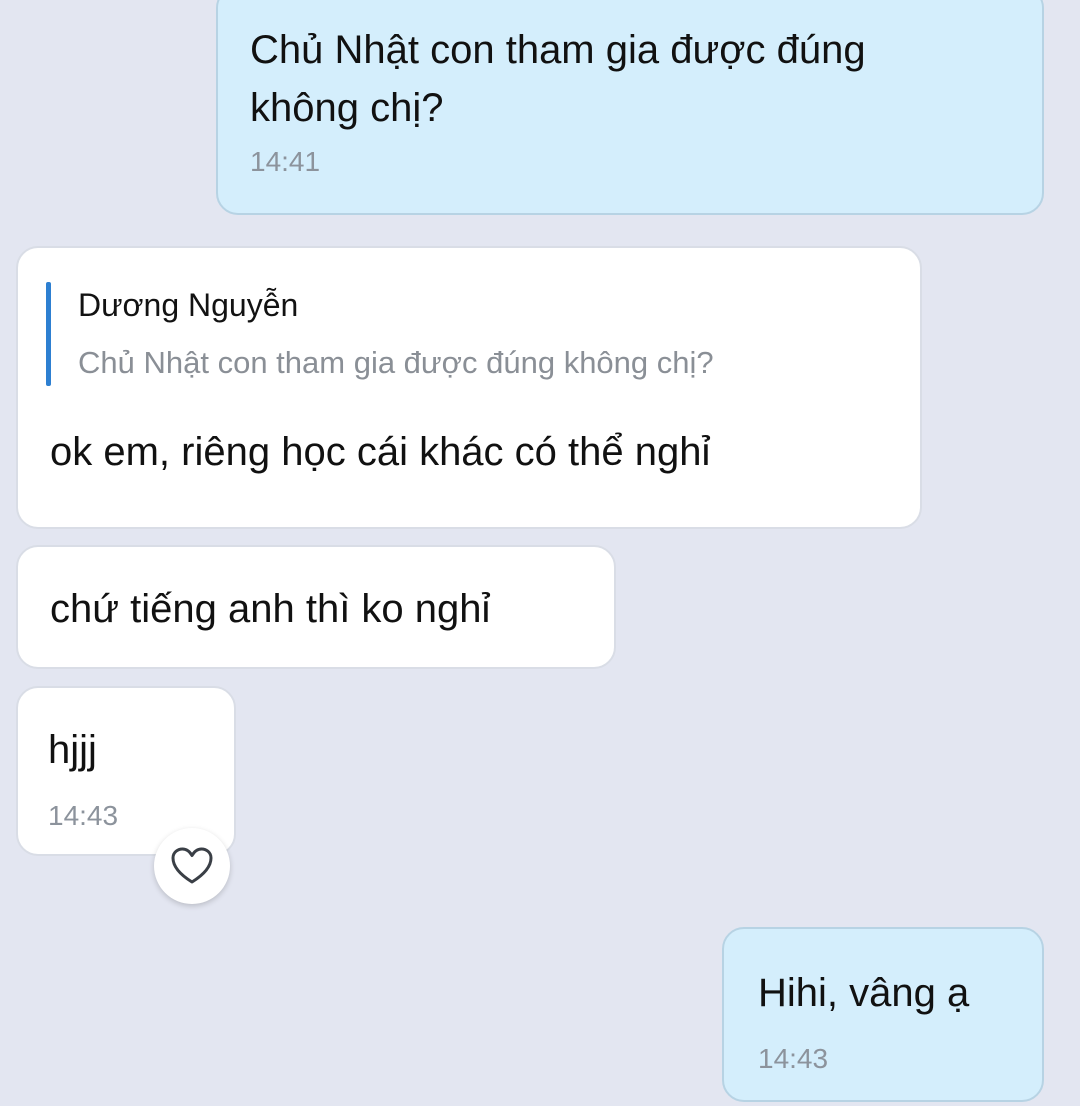  Describe the element at coordinates (864, 993) in the screenshot. I see `message-text: Hihi, vâng ạ` at that location.